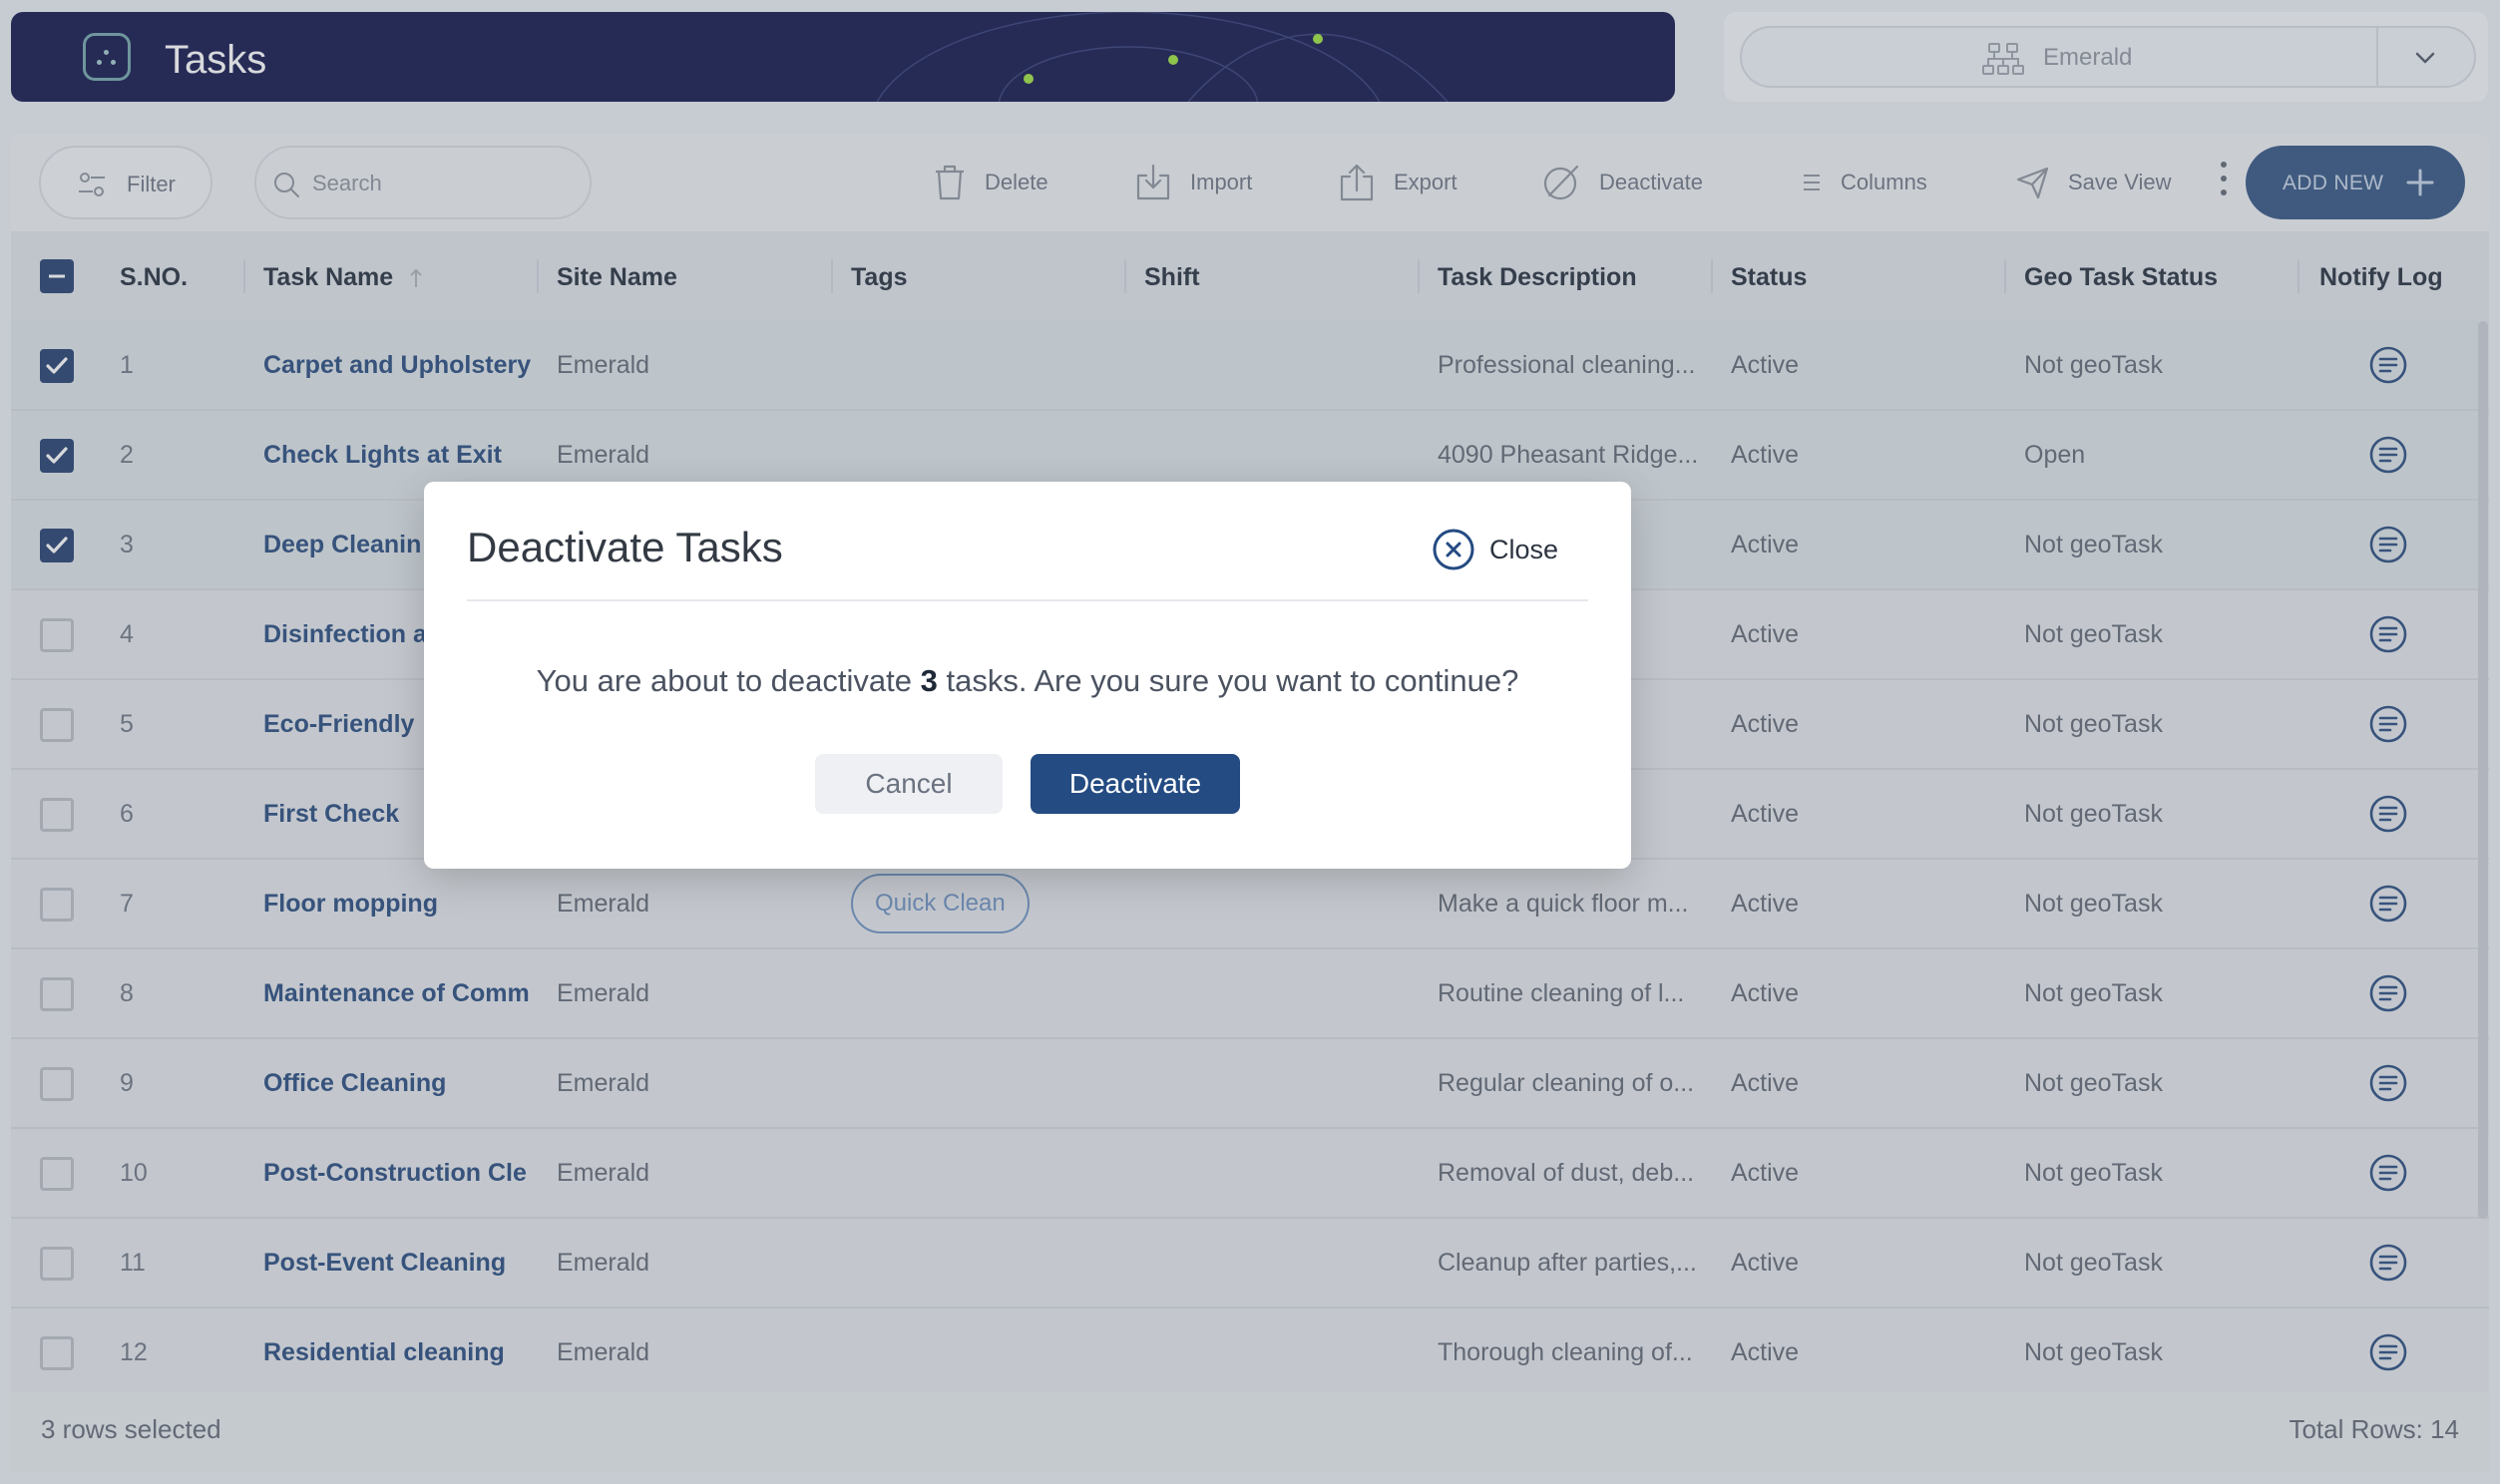 This screenshot has width=2500, height=1484. I want to click on cancel-button: Cancel, so click(909, 784).